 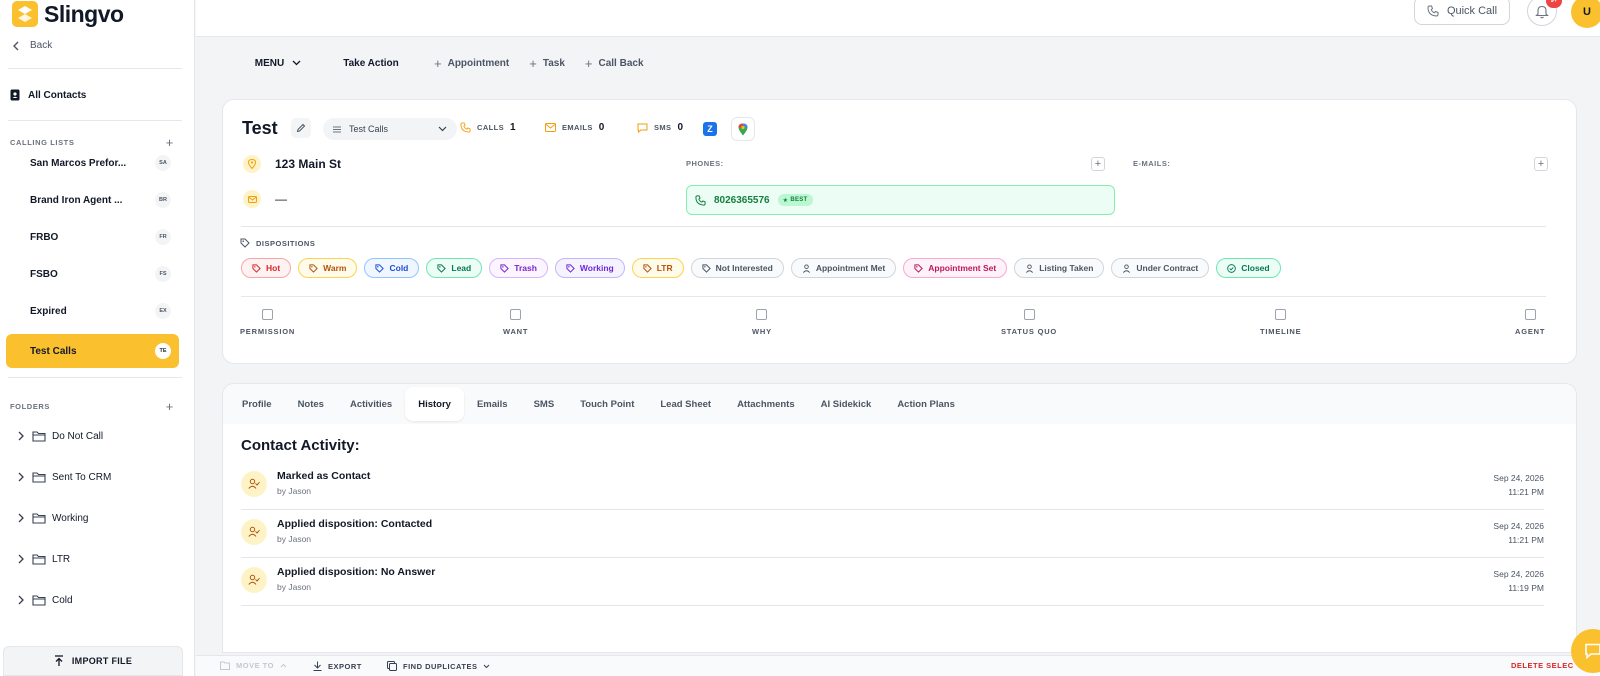 What do you see at coordinates (311, 404) in the screenshot?
I see `tab-notes: Notes` at bounding box center [311, 404].